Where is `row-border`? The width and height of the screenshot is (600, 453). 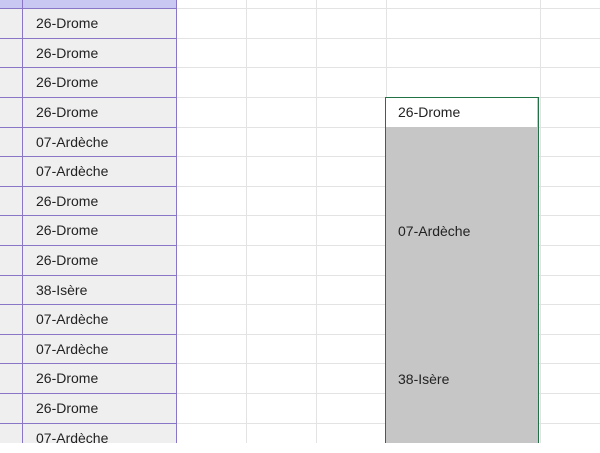 row-border is located at coordinates (88, 275).